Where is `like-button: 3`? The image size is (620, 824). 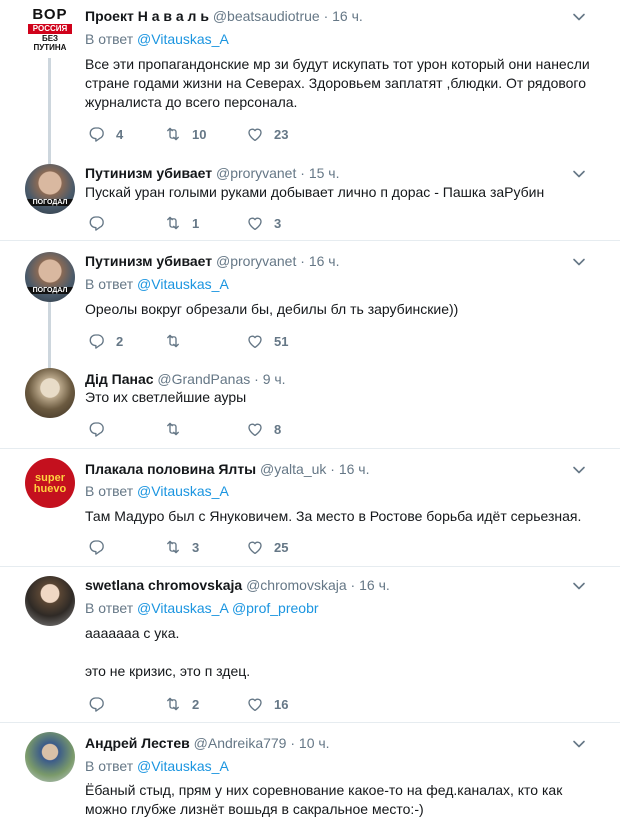
like-button: 3 is located at coordinates (263, 223).